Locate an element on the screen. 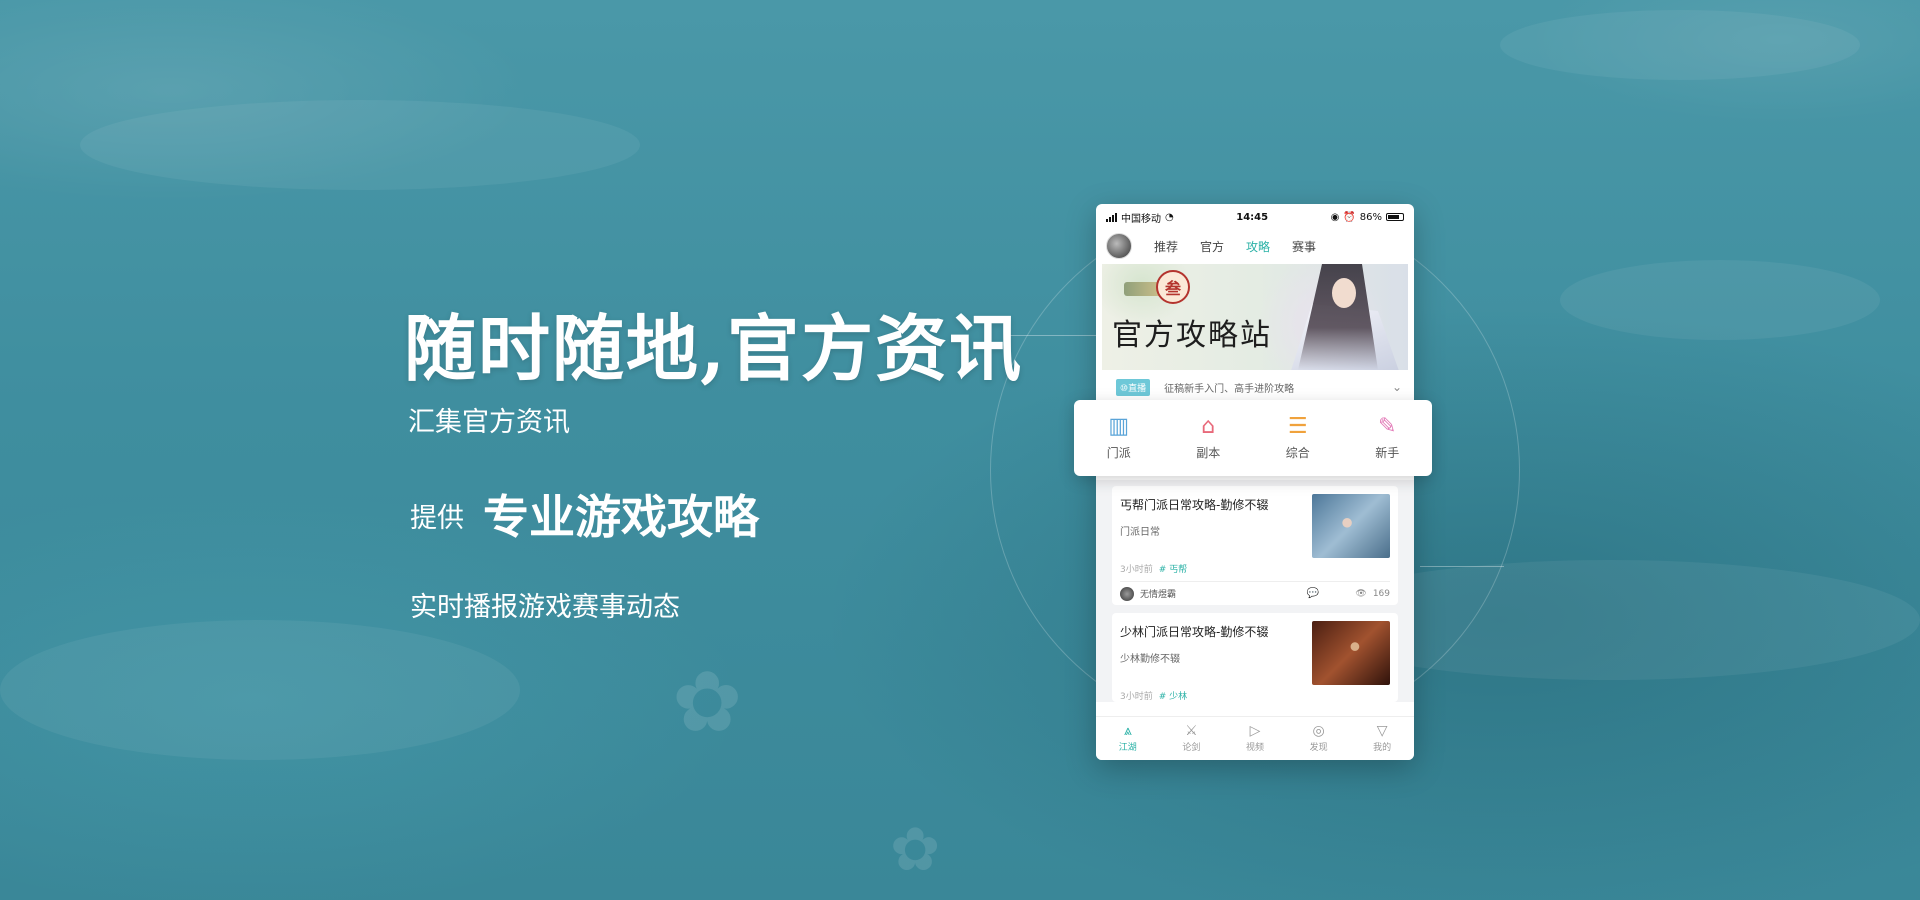 Image resolution: width=1920 pixels, height=900 pixels. battery-icon is located at coordinates (1395, 217).